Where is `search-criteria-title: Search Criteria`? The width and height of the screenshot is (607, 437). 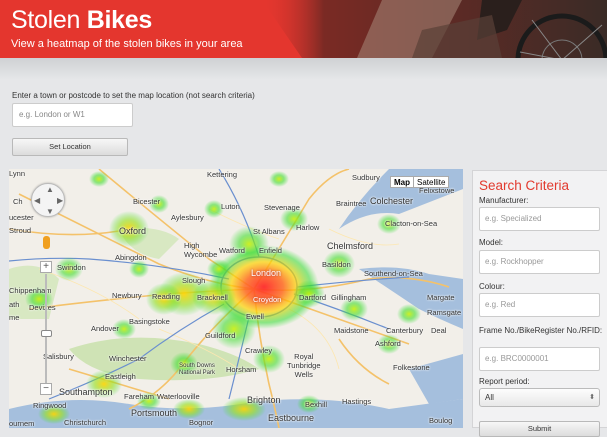
search-criteria-title: Search Criteria is located at coordinates (524, 185).